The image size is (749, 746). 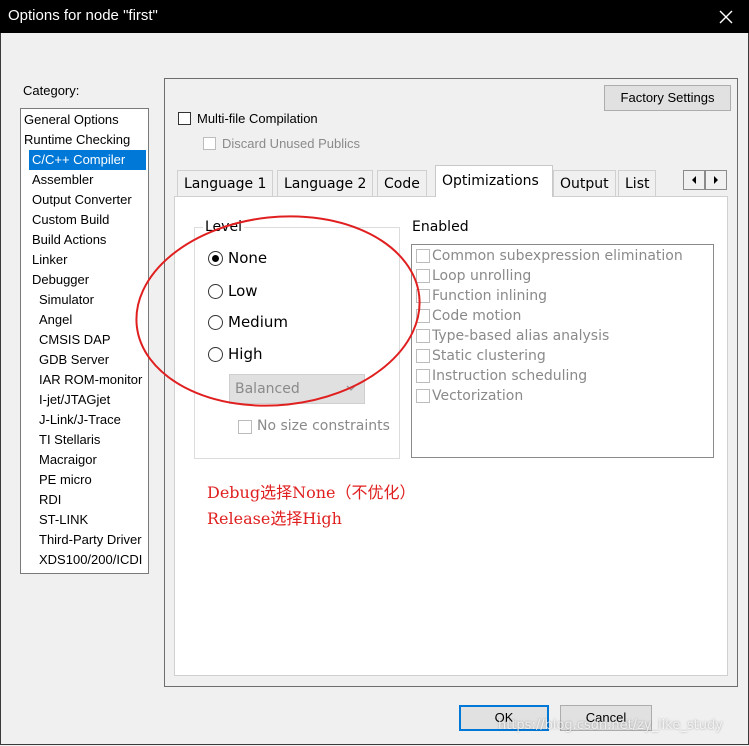 I want to click on chevron-down-icon, so click(x=351, y=389).